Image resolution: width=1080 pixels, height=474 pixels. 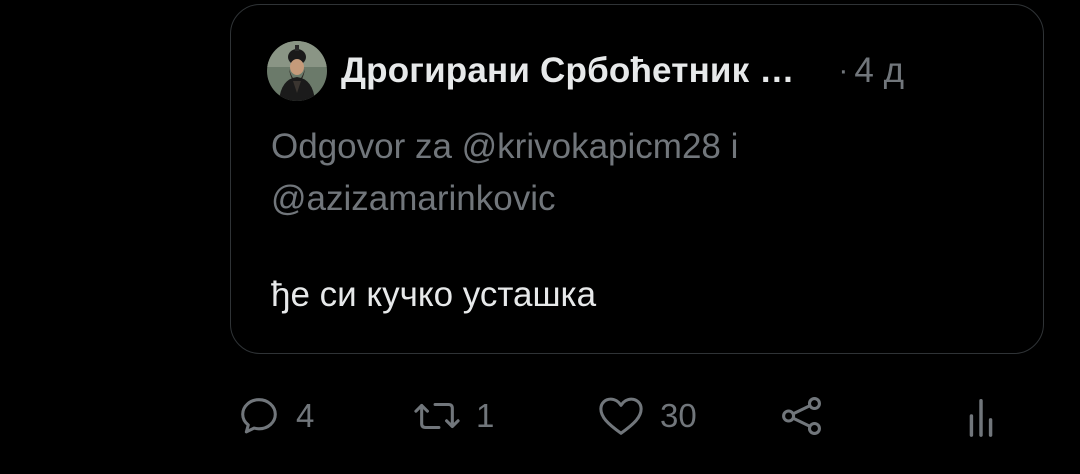 I want to click on reply-count: 4, so click(x=305, y=415).